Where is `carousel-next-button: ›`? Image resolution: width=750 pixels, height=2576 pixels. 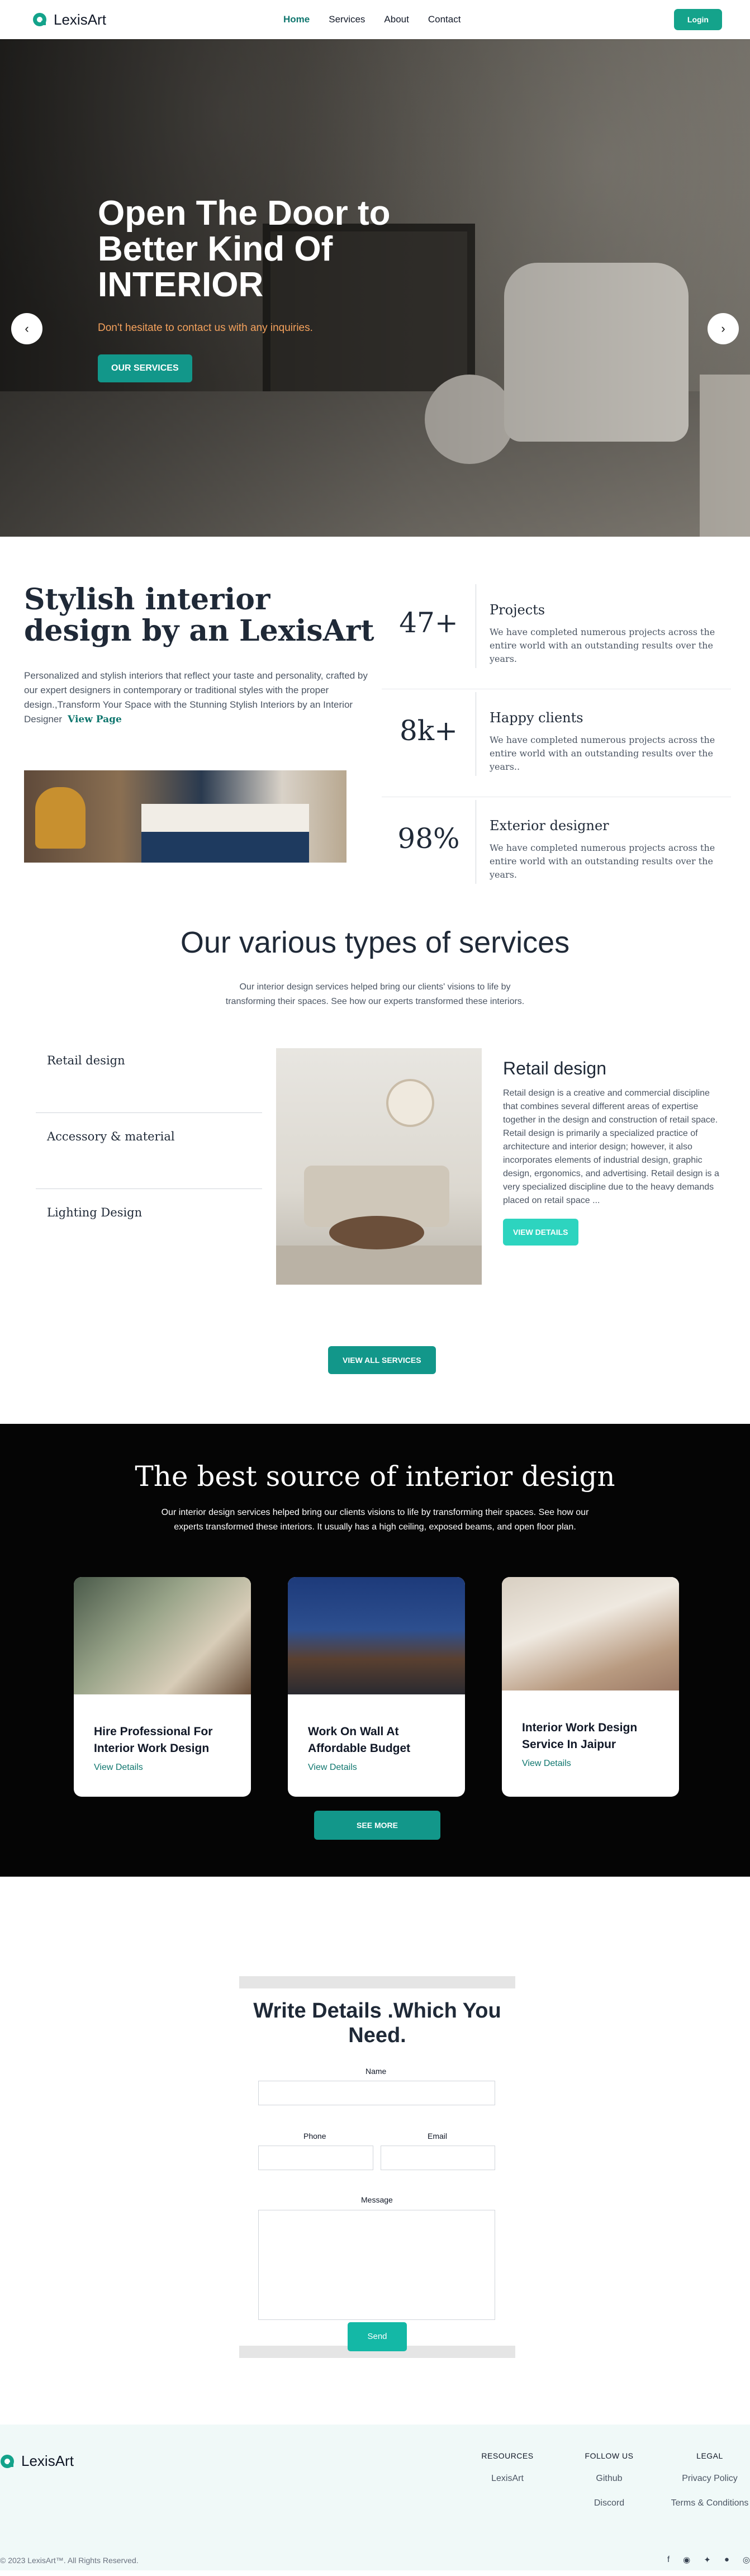
carousel-next-button: › is located at coordinates (723, 329).